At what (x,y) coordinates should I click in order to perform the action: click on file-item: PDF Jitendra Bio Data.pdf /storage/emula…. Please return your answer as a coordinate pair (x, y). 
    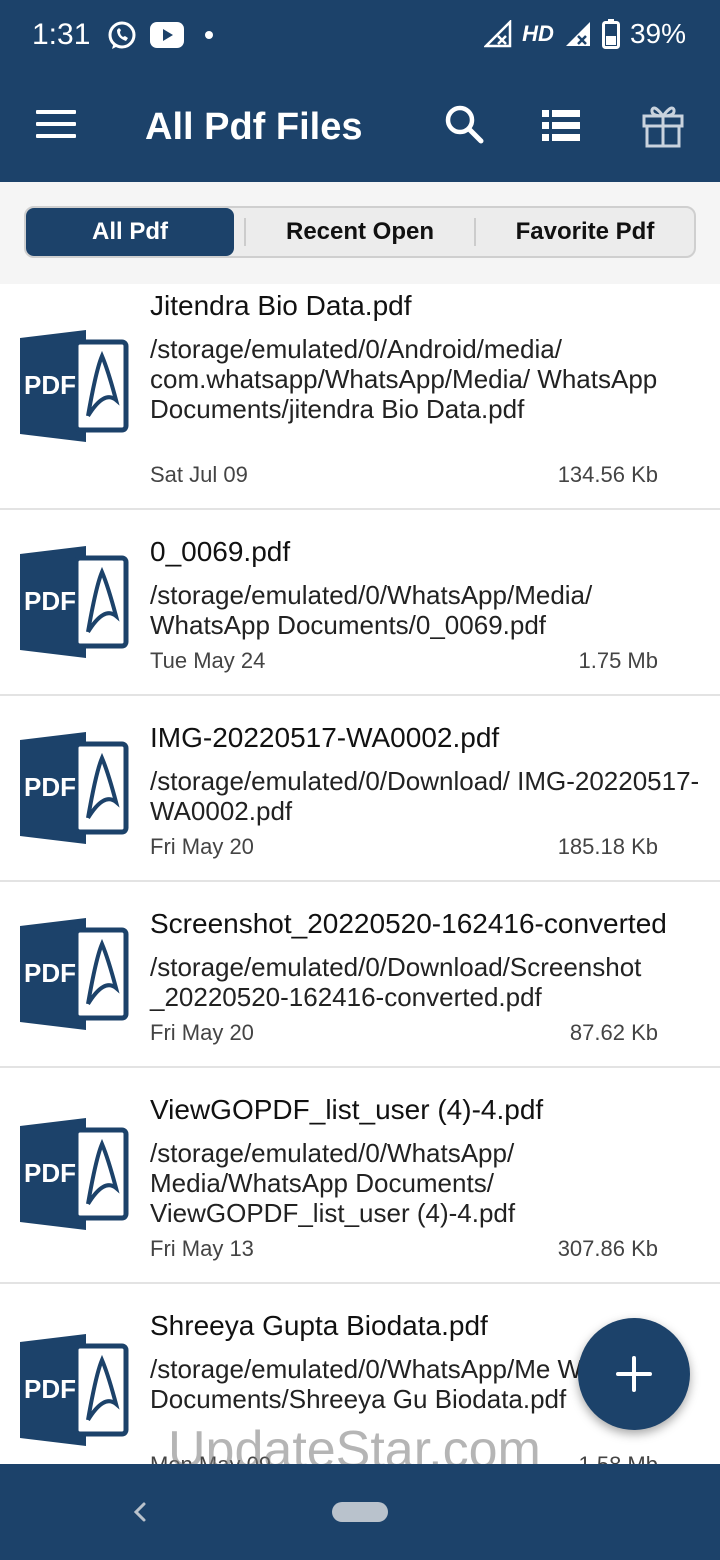
    Looking at the image, I should click on (360, 397).